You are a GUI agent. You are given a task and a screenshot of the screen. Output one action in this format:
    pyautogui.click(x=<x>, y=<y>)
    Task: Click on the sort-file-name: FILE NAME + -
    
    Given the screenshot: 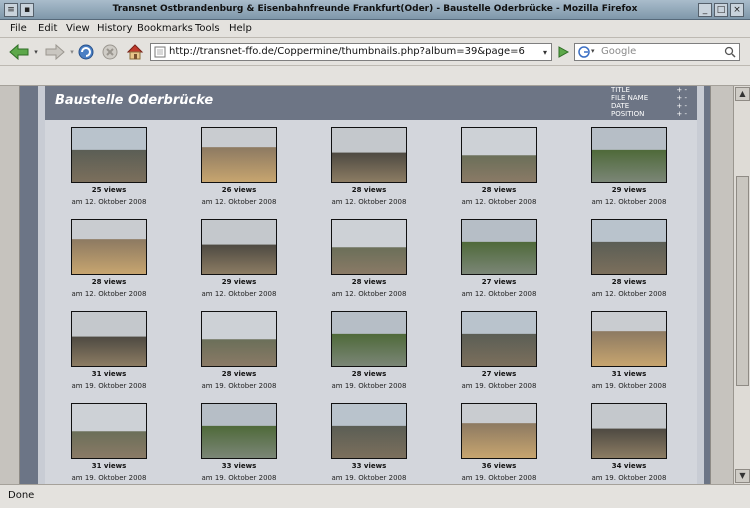 What is the action you would take?
    pyautogui.click(x=649, y=98)
    